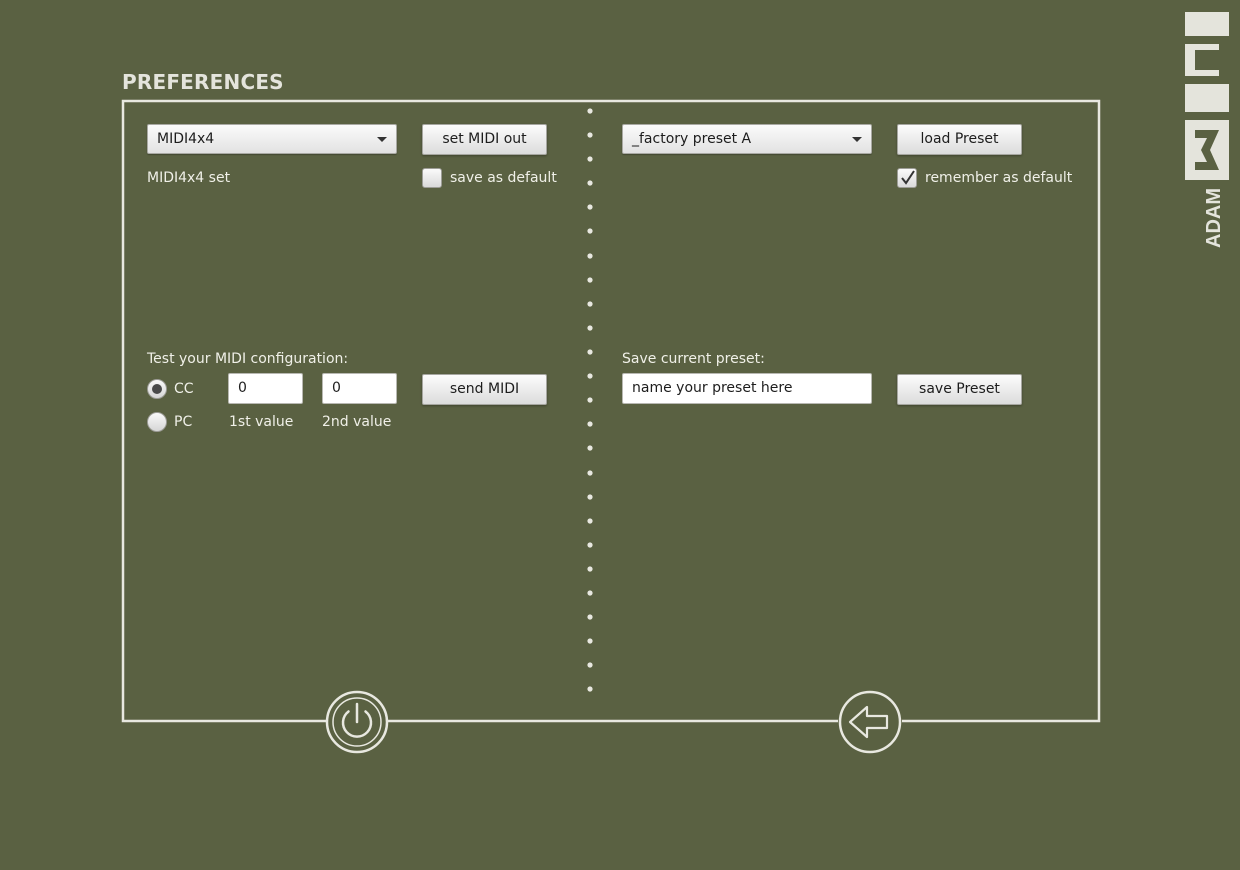  I want to click on radio-pc, so click(157, 422).